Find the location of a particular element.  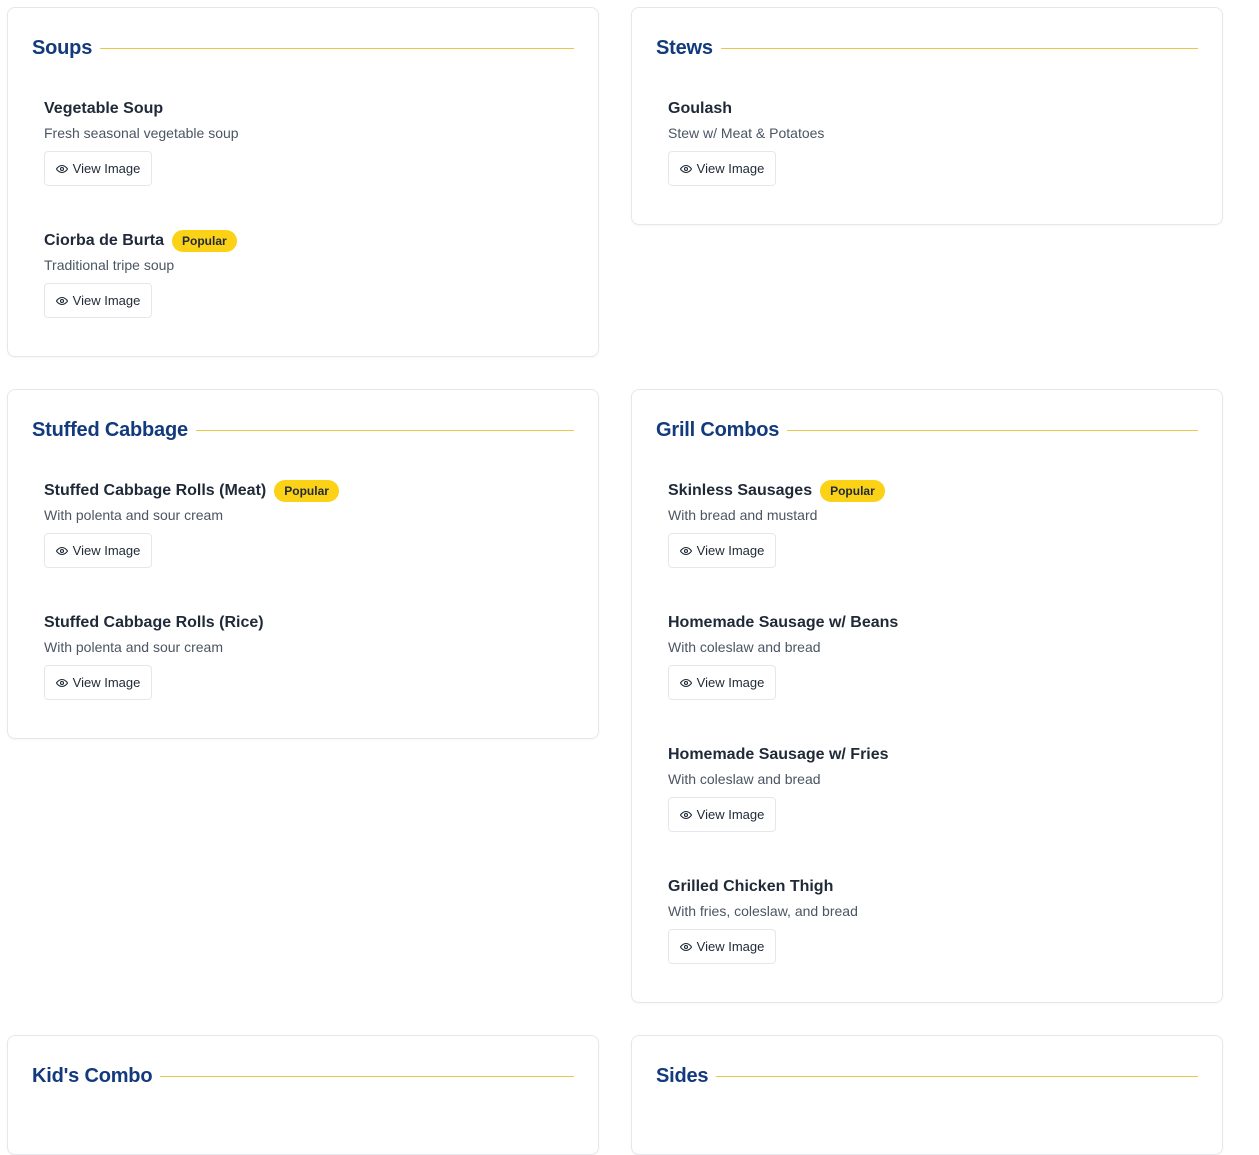

section-title: Kid's Combo is located at coordinates (92, 1075).